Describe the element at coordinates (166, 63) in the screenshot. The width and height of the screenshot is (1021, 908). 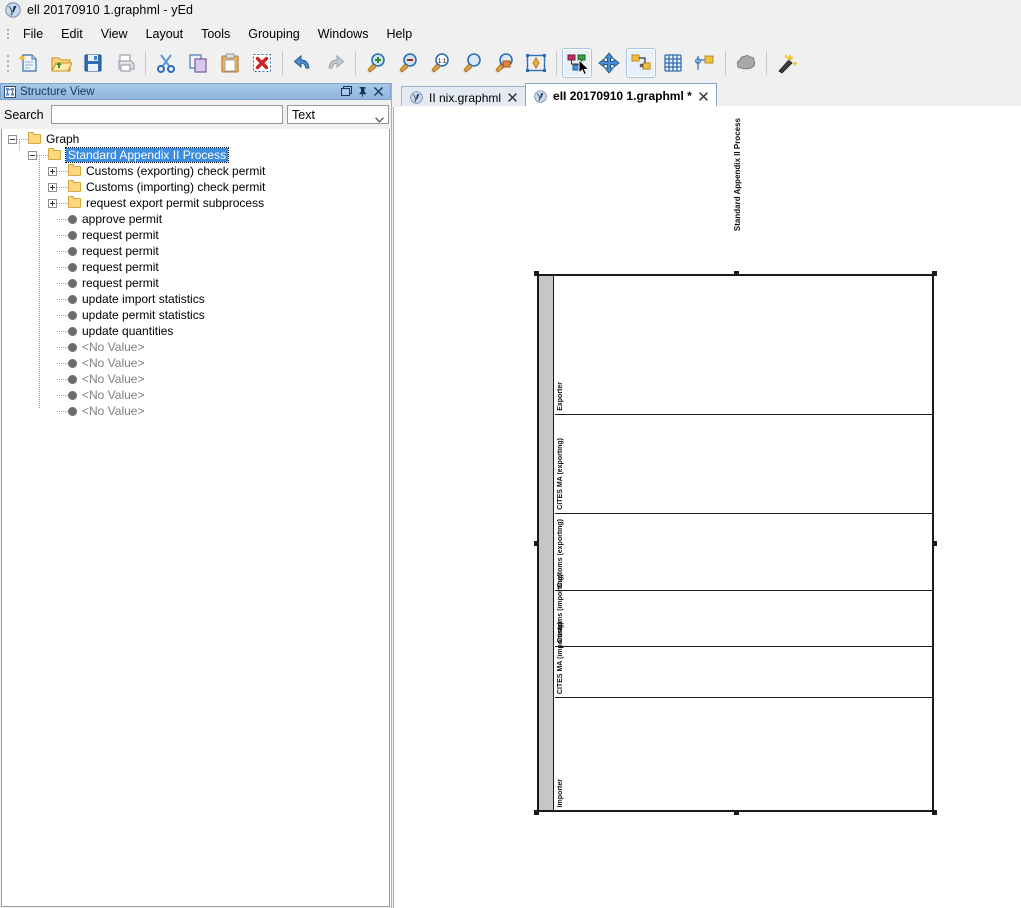
I see `cut-button` at that location.